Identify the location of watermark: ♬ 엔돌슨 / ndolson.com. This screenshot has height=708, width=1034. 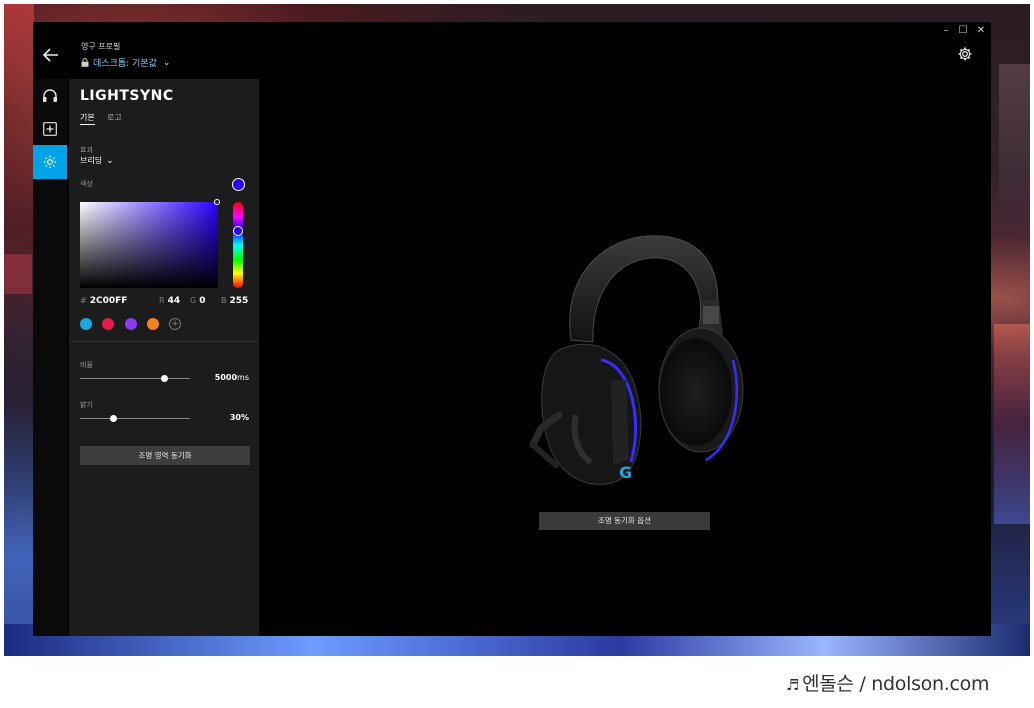
(887, 682).